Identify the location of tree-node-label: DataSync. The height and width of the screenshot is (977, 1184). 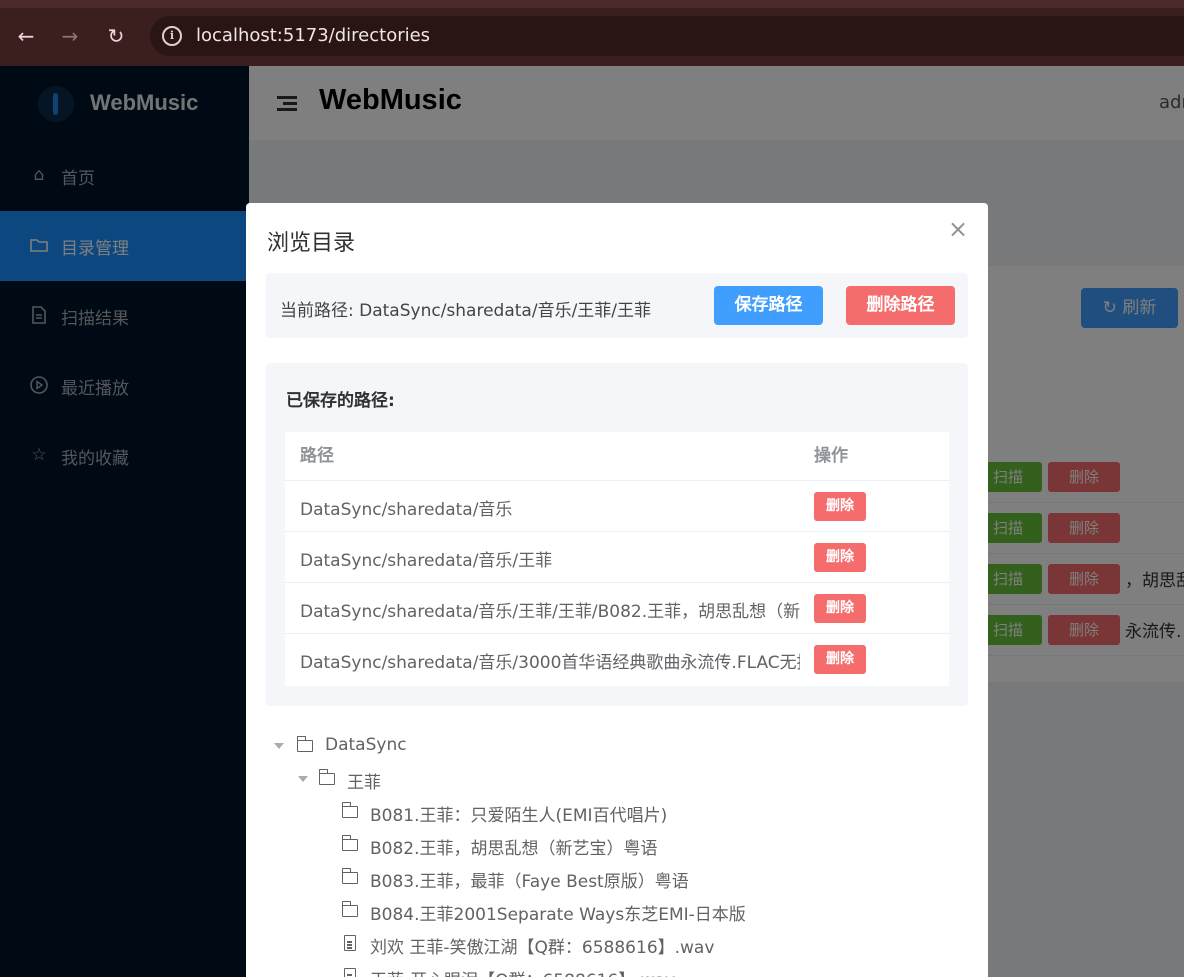
(366, 745).